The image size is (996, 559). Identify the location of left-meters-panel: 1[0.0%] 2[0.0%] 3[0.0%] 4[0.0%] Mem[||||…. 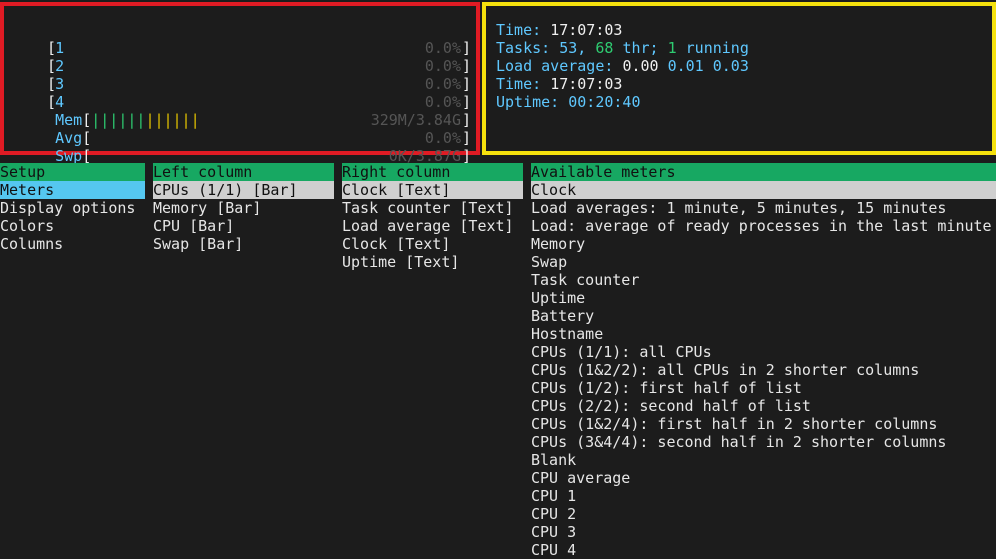
(240, 83).